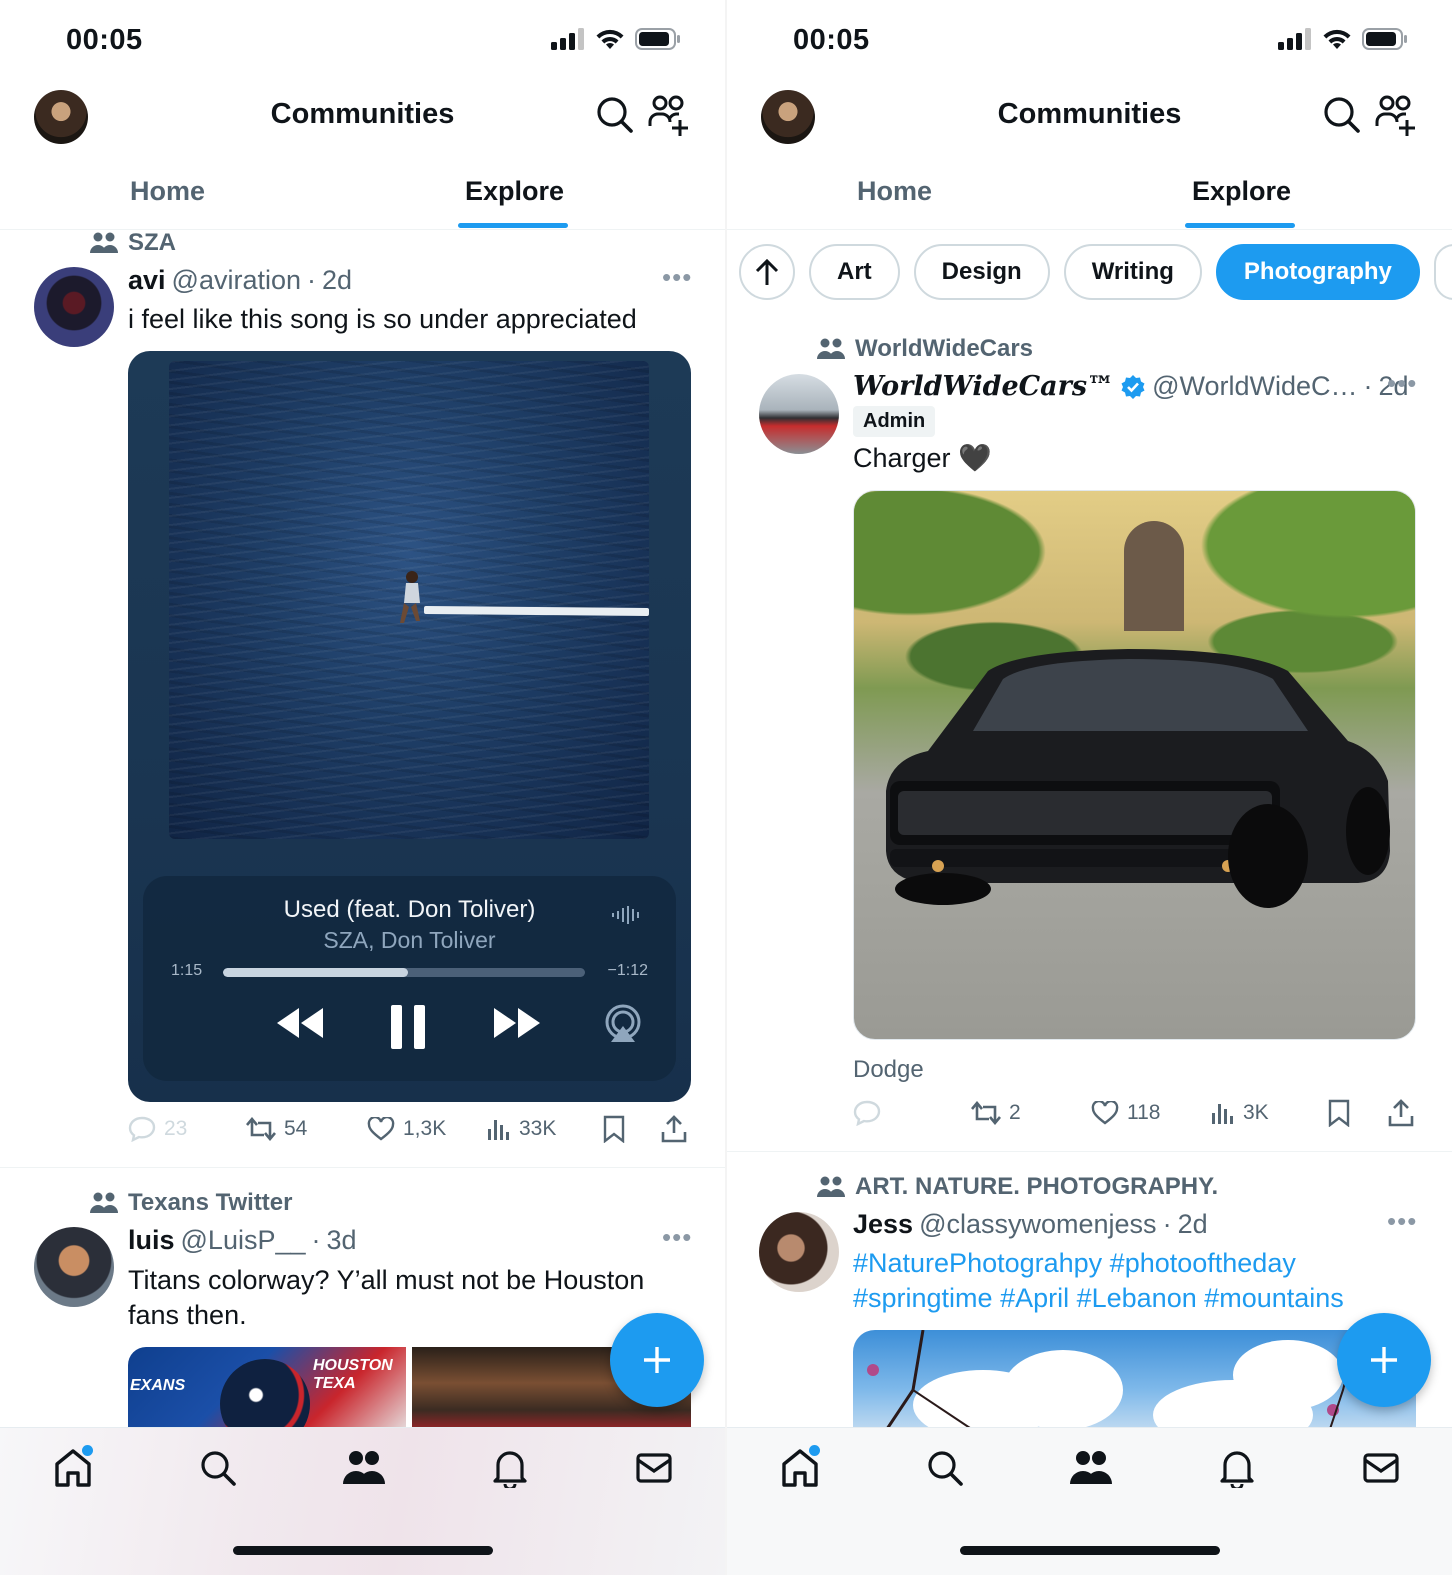 This screenshot has width=1456, height=1575. I want to click on author-name: luis, so click(151, 1240).